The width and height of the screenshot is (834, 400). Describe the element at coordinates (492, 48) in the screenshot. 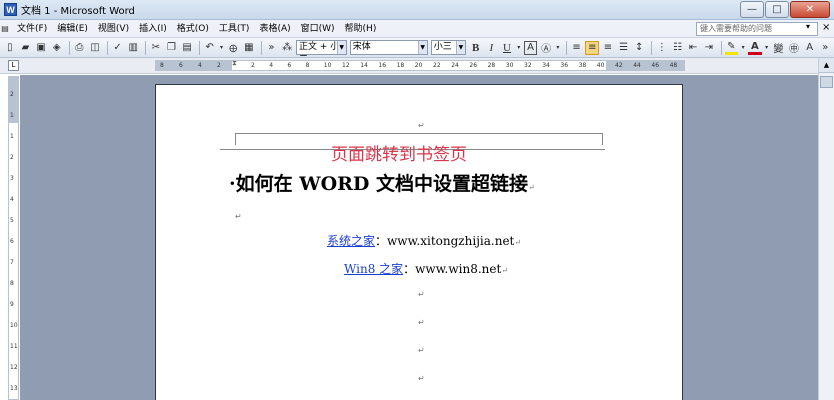

I see `italic-button: I` at that location.